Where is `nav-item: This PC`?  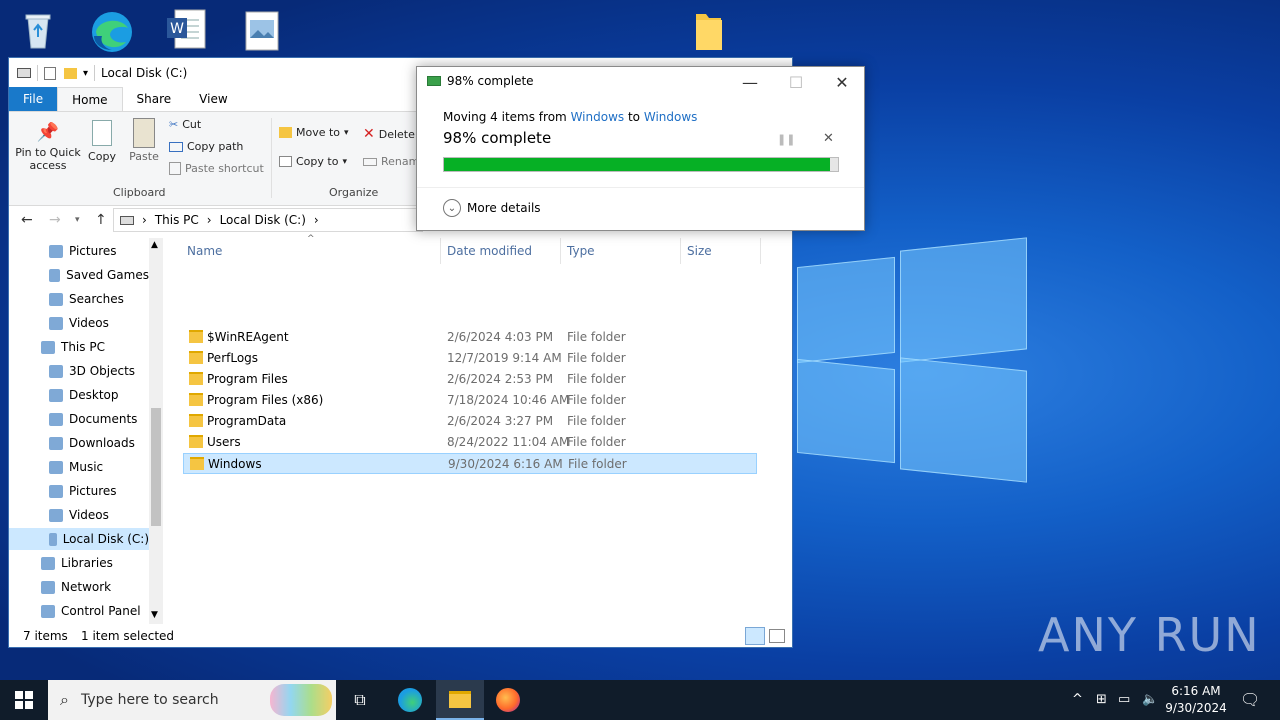 nav-item: This PC is located at coordinates (79, 347).